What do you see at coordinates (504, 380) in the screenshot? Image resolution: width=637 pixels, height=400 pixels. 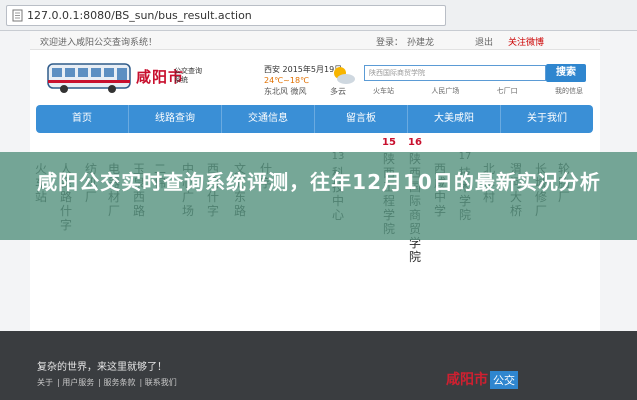 I see `footer-logo-box: 公交` at bounding box center [504, 380].